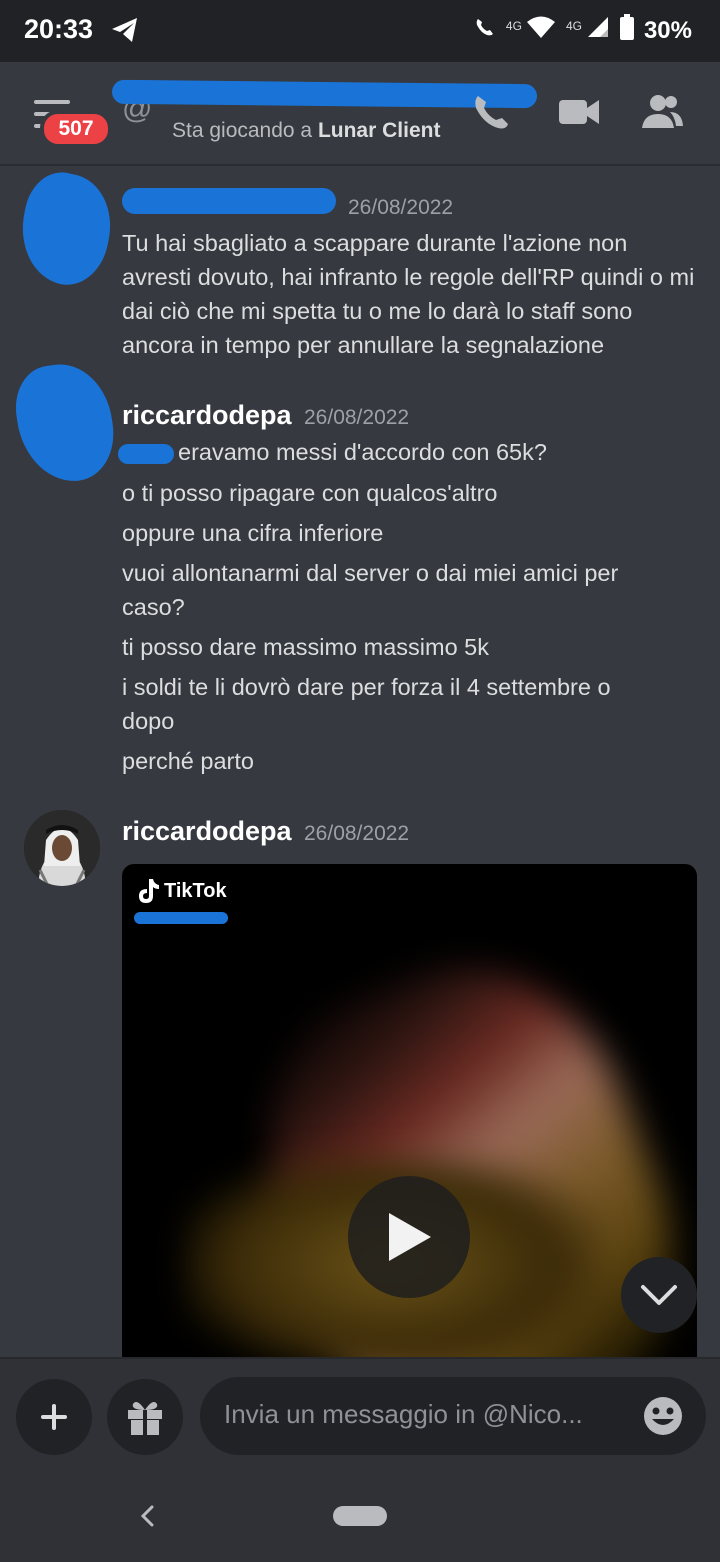  Describe the element at coordinates (310, 493) in the screenshot. I see `message-text: o ti posso ripagare con qualcos'altro` at that location.